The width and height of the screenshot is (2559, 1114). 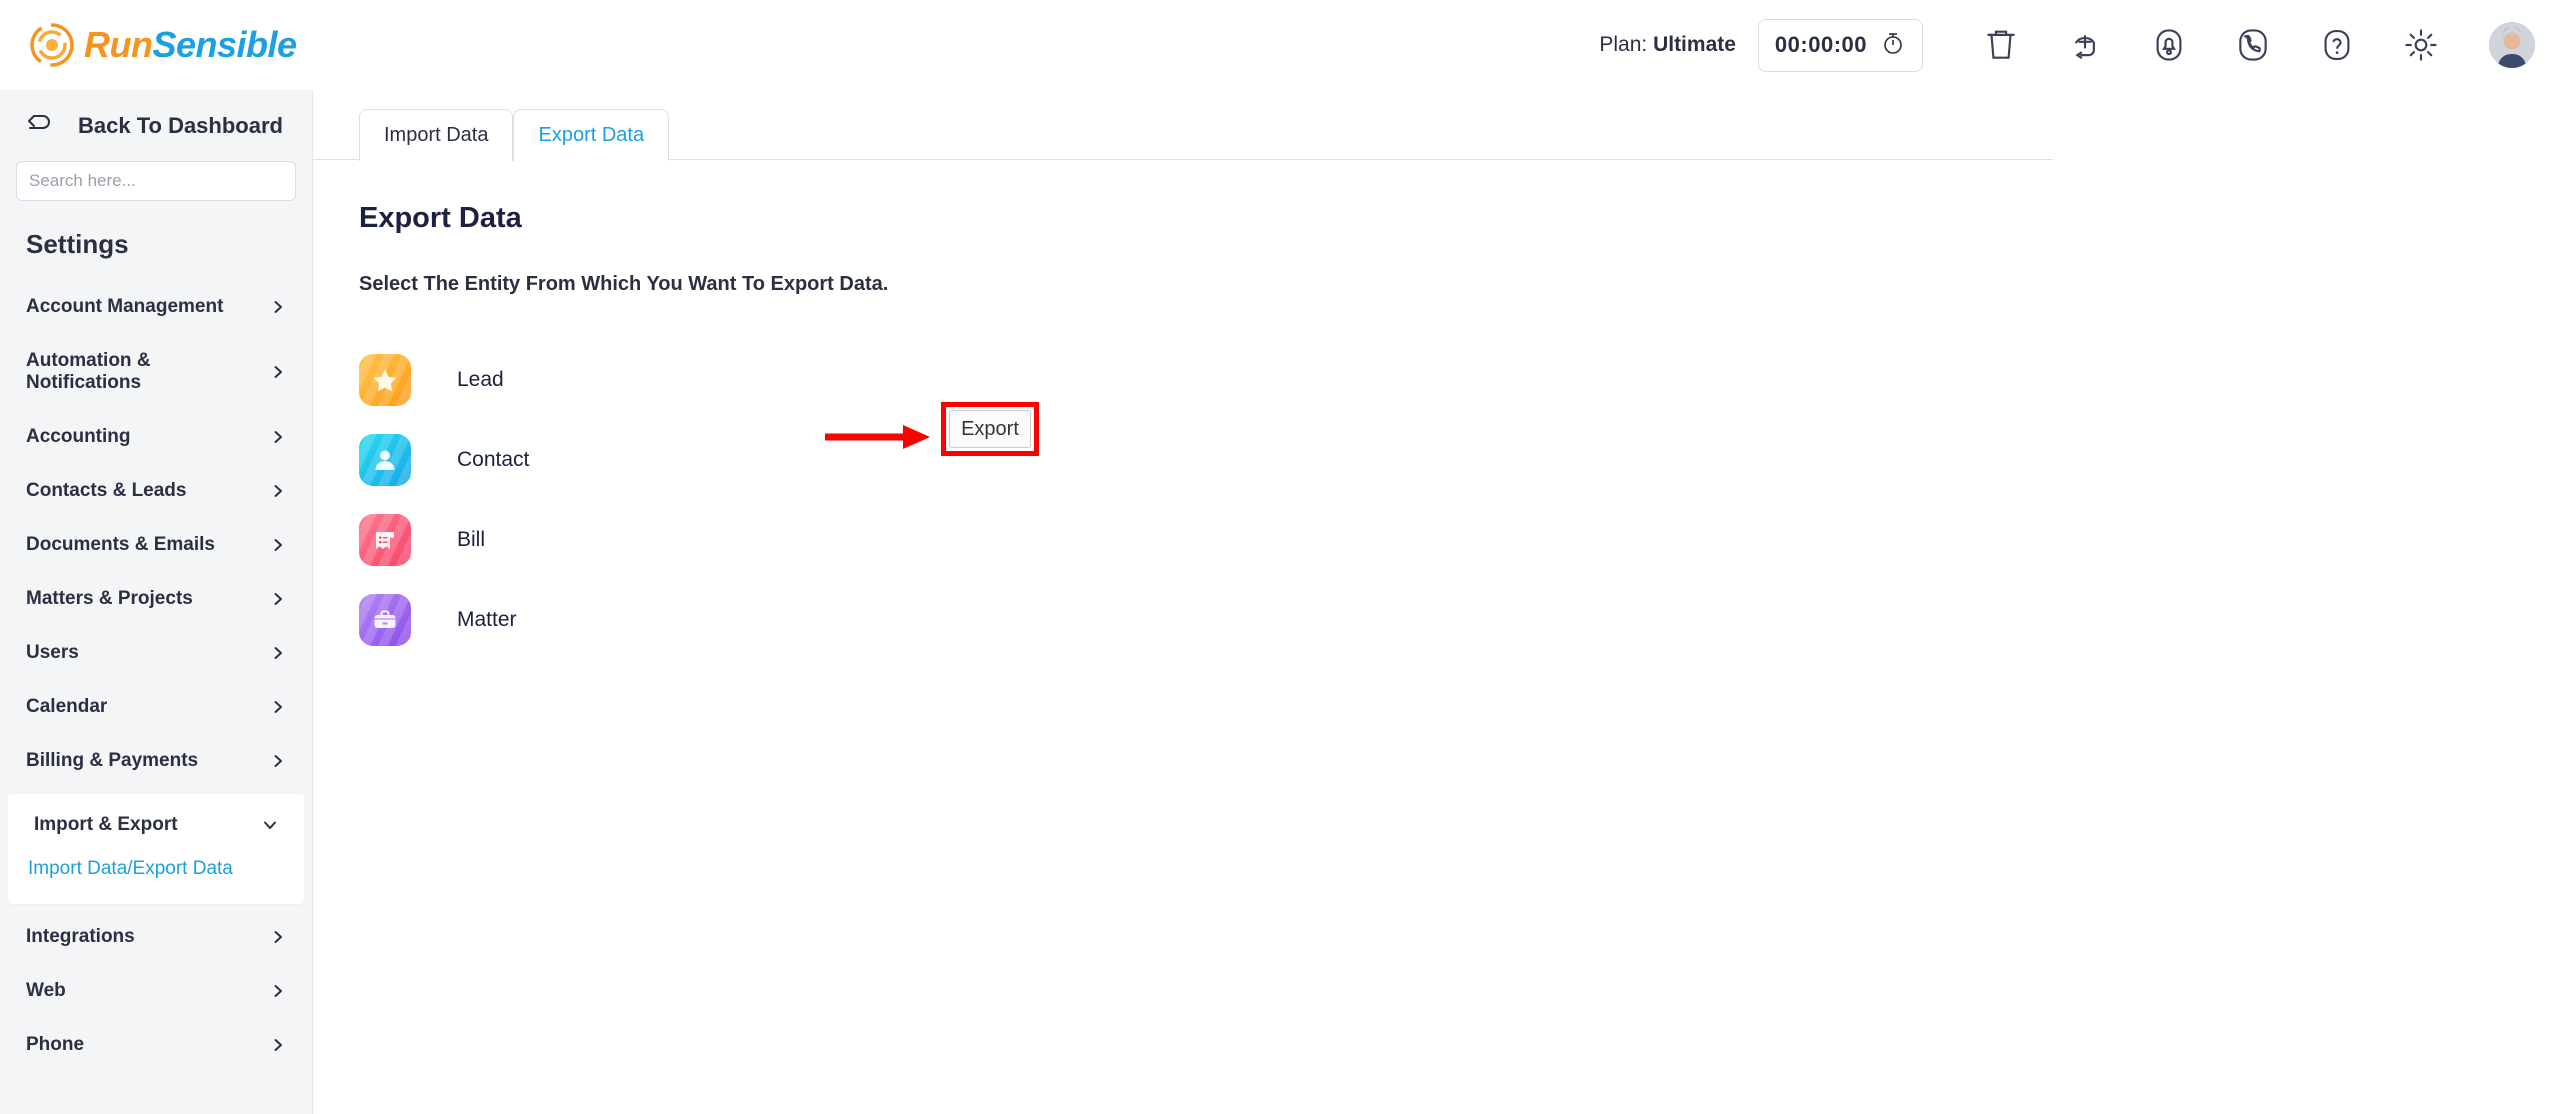 I want to click on back-to-dashboard-button: Back To Dashboard, so click(x=156, y=125).